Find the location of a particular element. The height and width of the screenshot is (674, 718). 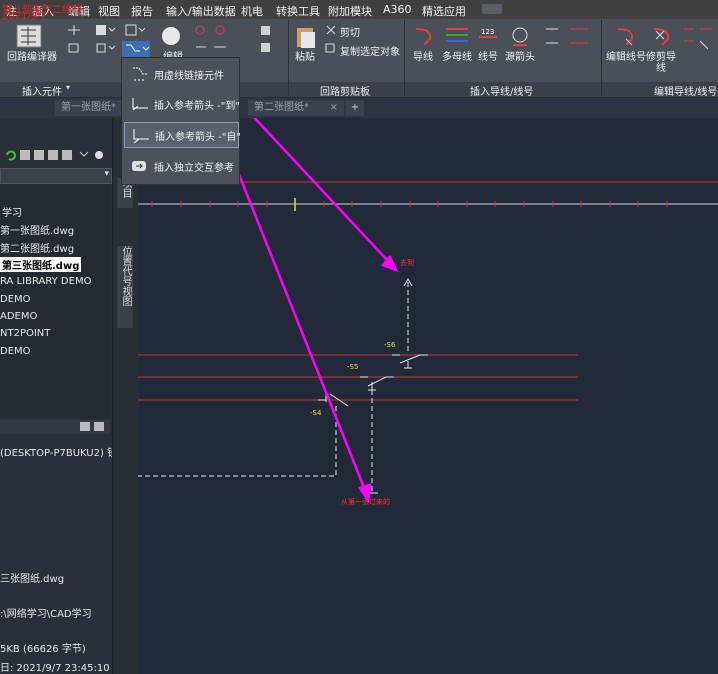

menu-item-arrow-from: 插入参考箭头 -"自" is located at coordinates (182, 135).